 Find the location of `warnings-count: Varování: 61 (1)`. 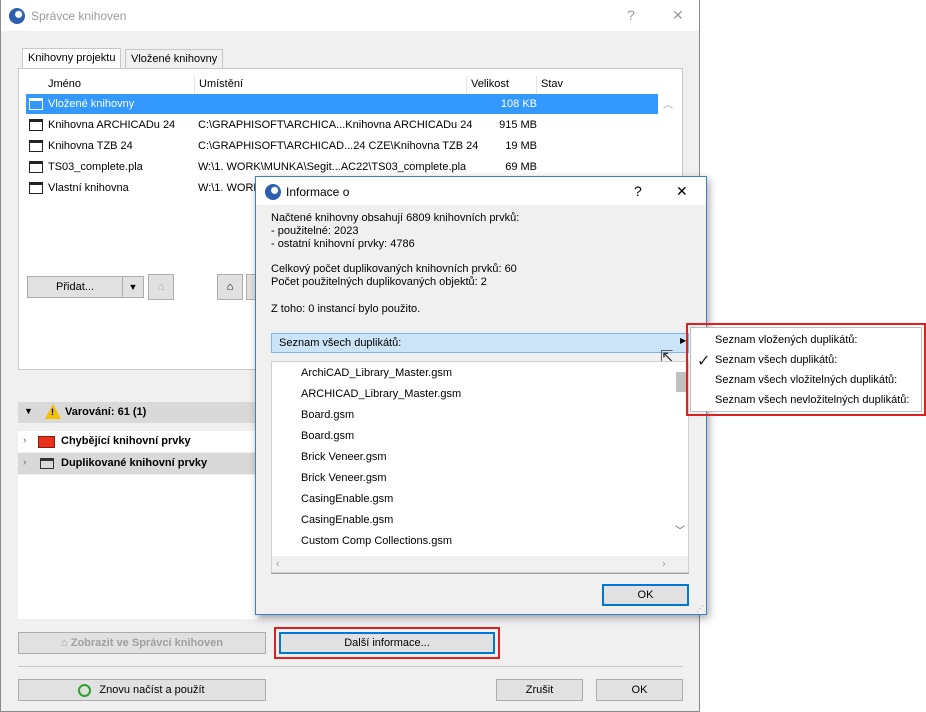

warnings-count: Varování: 61 (1) is located at coordinates (106, 412).